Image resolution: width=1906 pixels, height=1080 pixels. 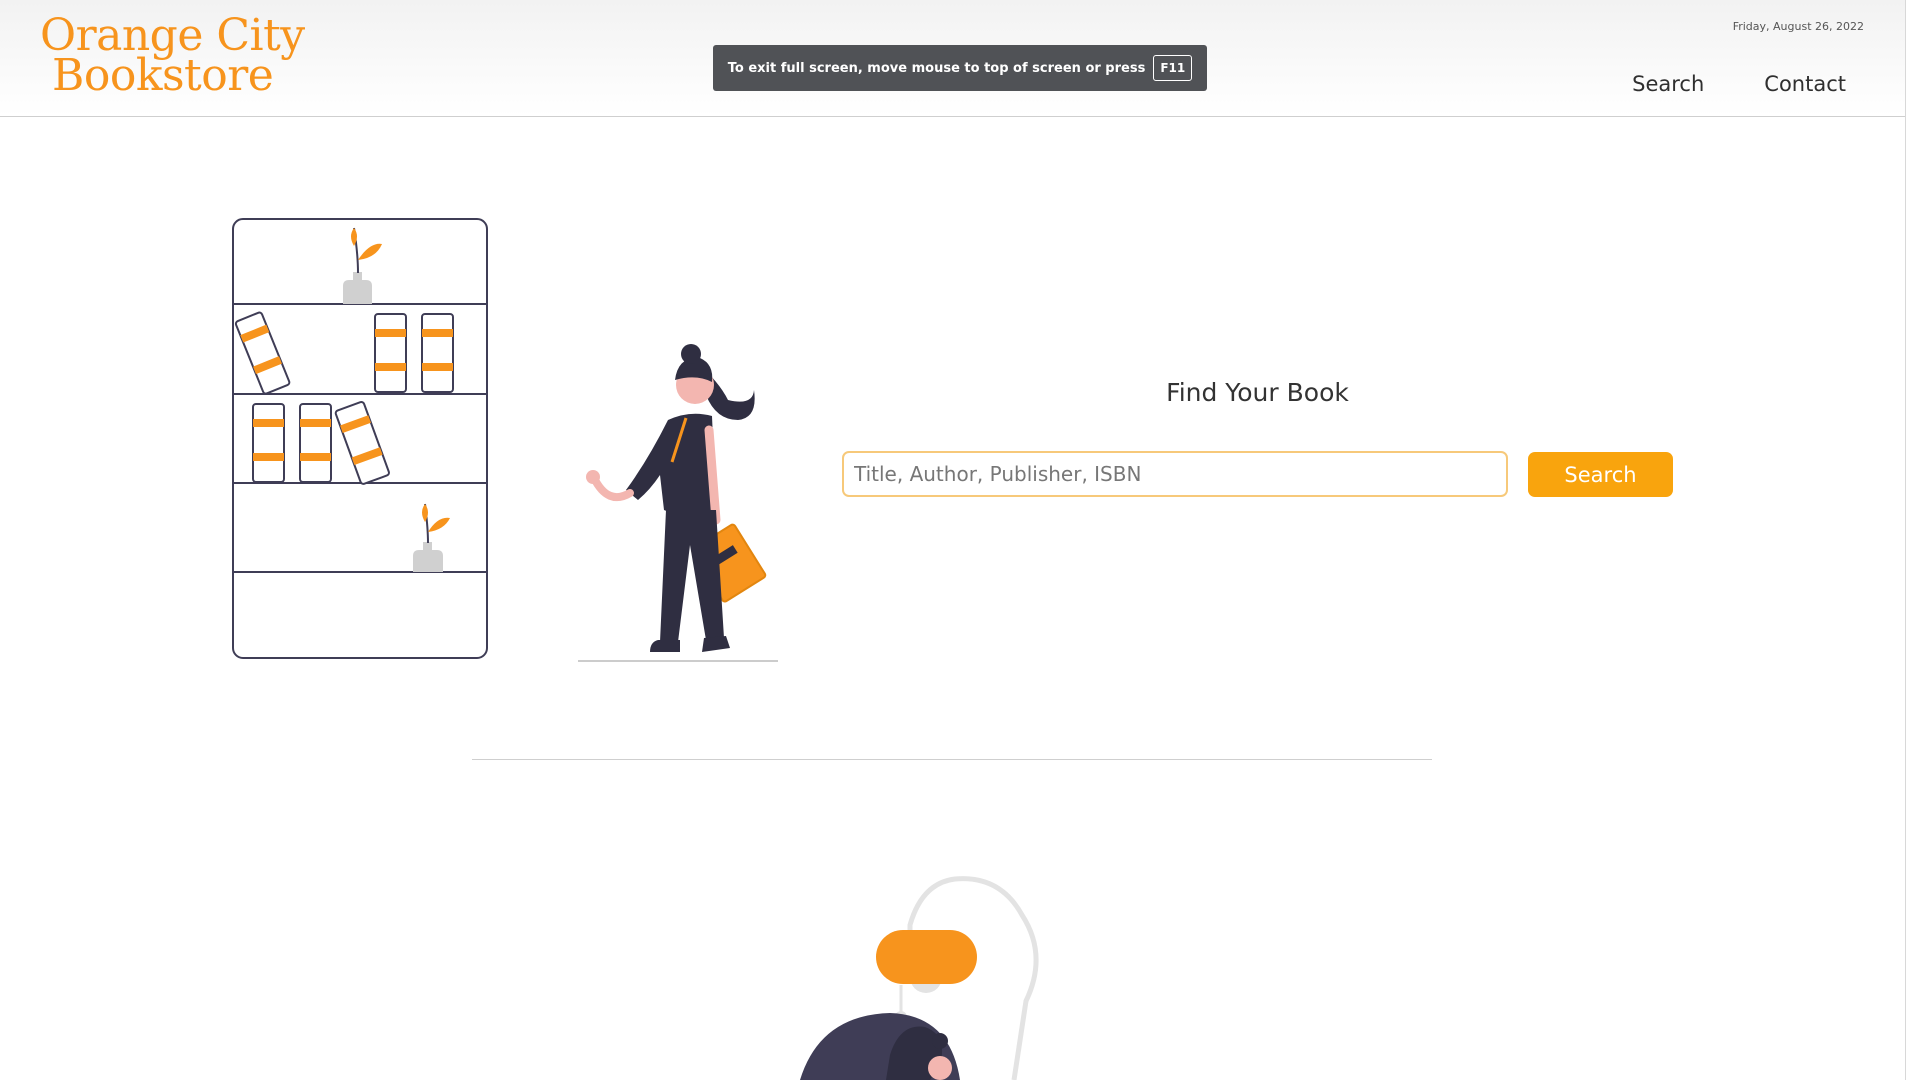 I want to click on woman-holding-book-illustration, so click(x=678, y=503).